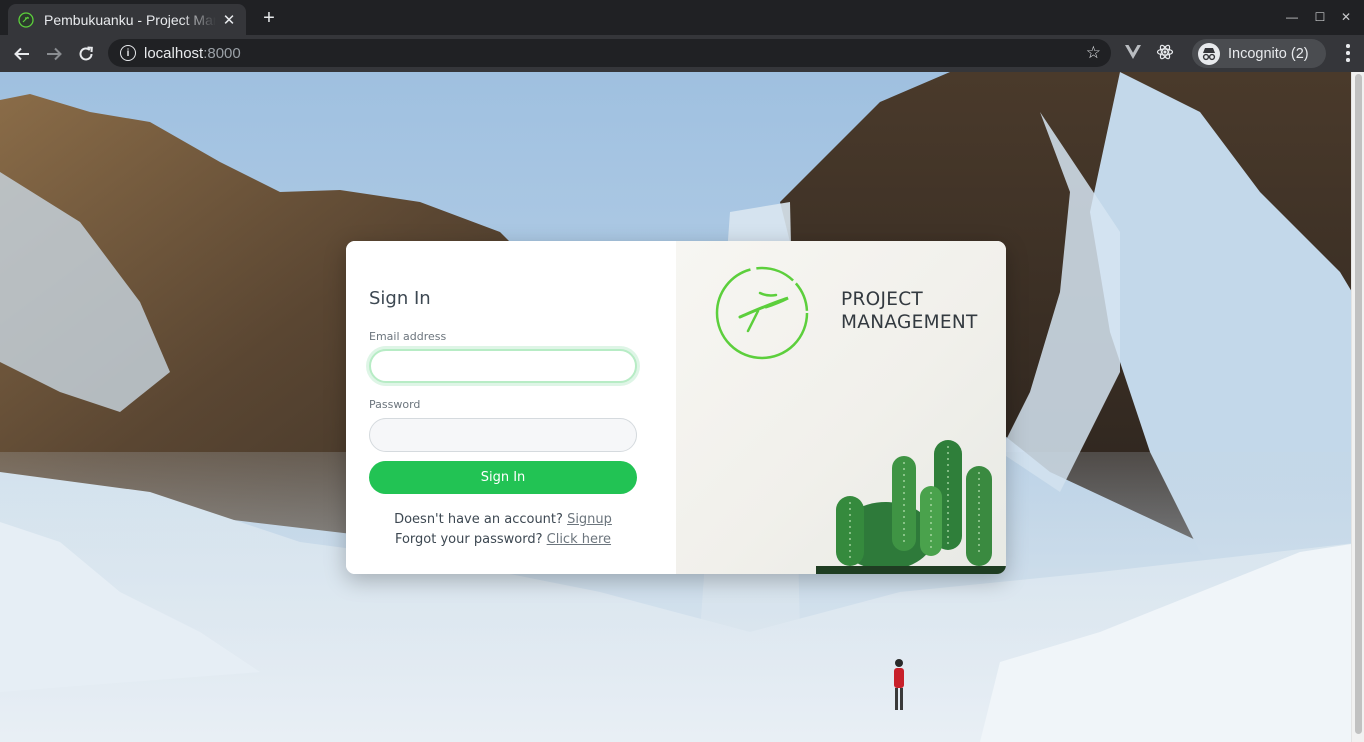  I want to click on forgot-password-row: Forgot your password? Click here, so click(503, 539).